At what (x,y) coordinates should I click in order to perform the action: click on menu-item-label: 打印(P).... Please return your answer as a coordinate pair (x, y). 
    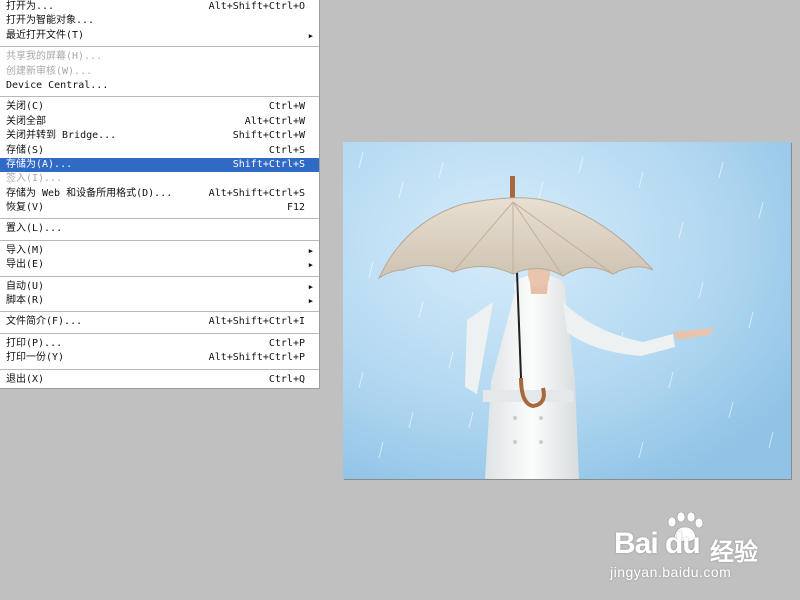
    Looking at the image, I should click on (34, 343).